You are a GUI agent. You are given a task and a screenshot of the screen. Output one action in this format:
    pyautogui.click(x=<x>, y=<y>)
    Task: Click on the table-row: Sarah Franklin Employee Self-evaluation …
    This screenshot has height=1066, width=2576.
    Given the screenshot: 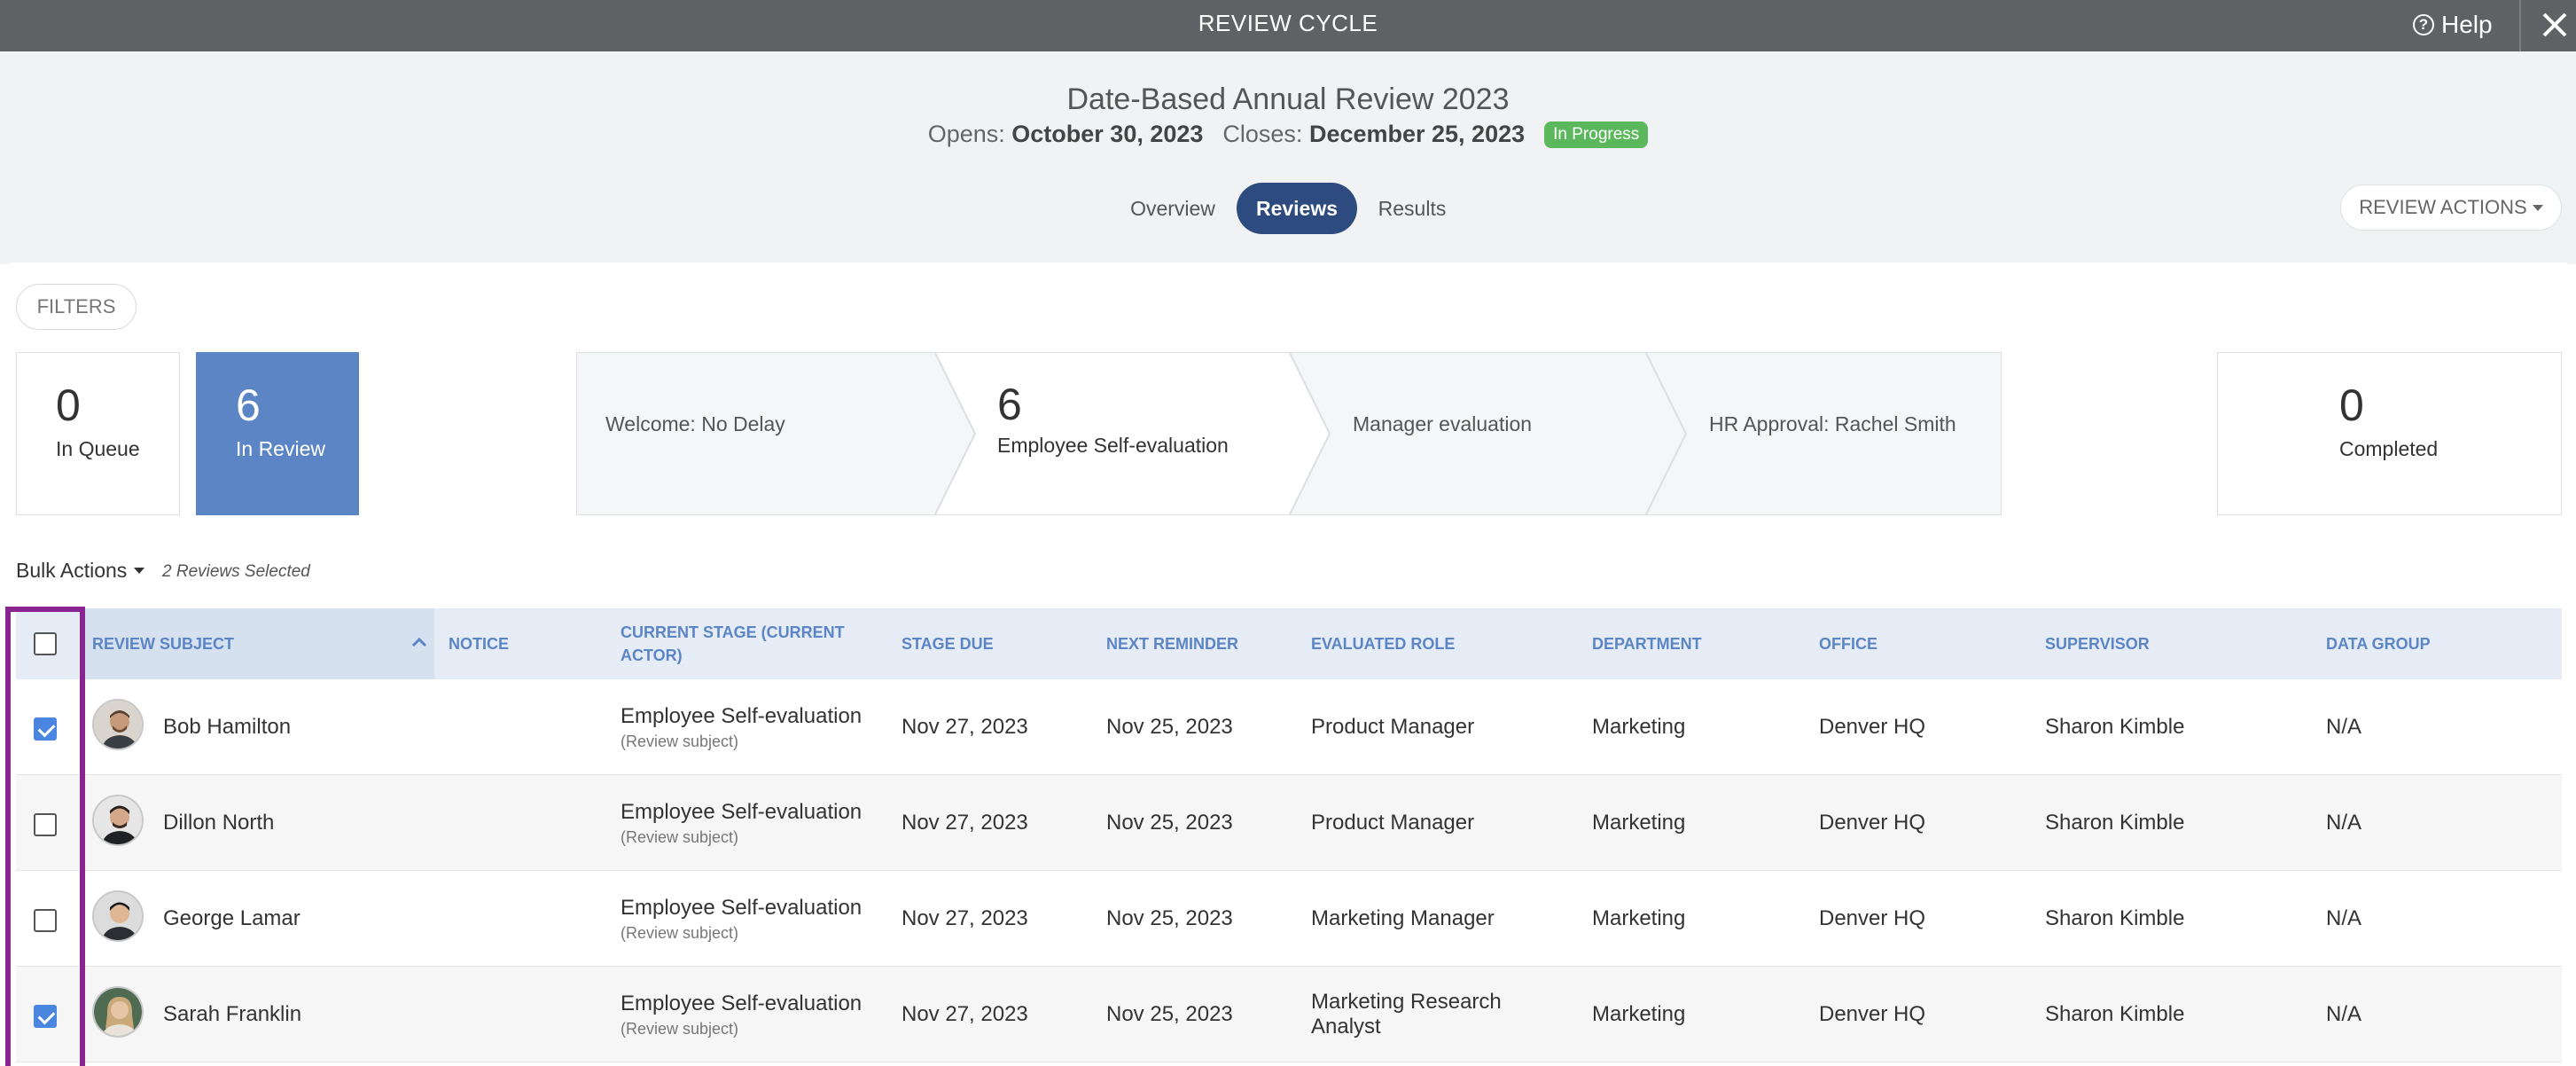 What is the action you would take?
    pyautogui.click(x=1289, y=1014)
    